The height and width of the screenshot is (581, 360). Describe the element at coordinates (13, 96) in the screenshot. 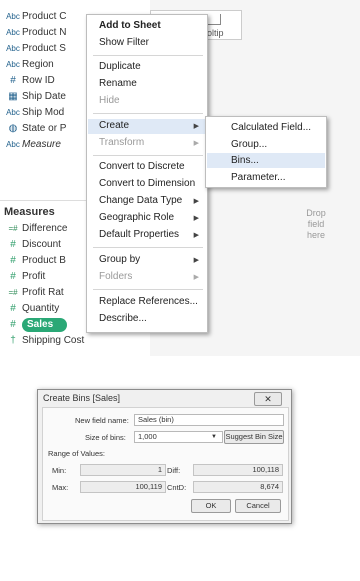

I see `calendar-type-icon: ▦` at that location.